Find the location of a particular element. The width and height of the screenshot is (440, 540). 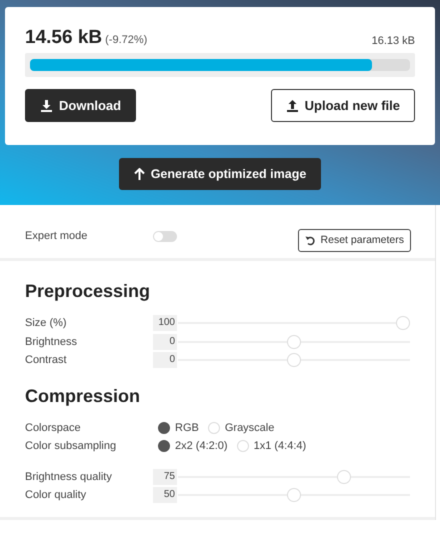

setting-label: Size (%) is located at coordinates (46, 323).